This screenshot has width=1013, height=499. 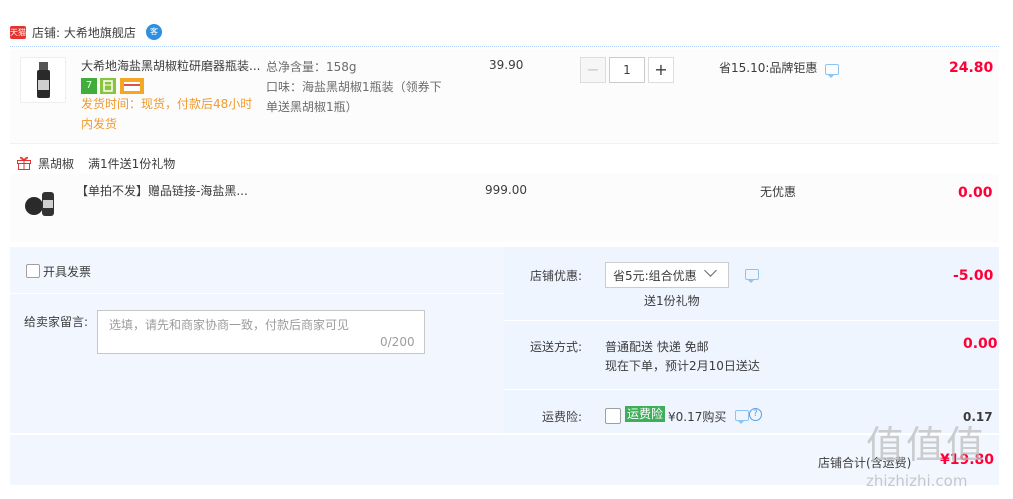 What do you see at coordinates (506, 190) in the screenshot?
I see `gift-unit-price: 999.00` at bounding box center [506, 190].